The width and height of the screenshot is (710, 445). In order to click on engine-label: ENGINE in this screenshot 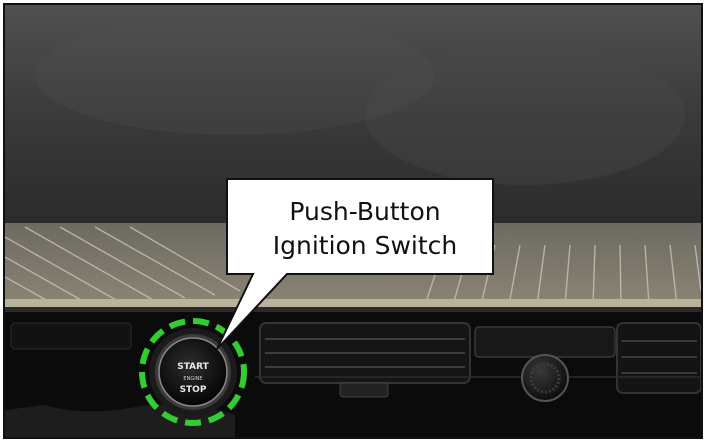, I will do `click(192, 379)`.